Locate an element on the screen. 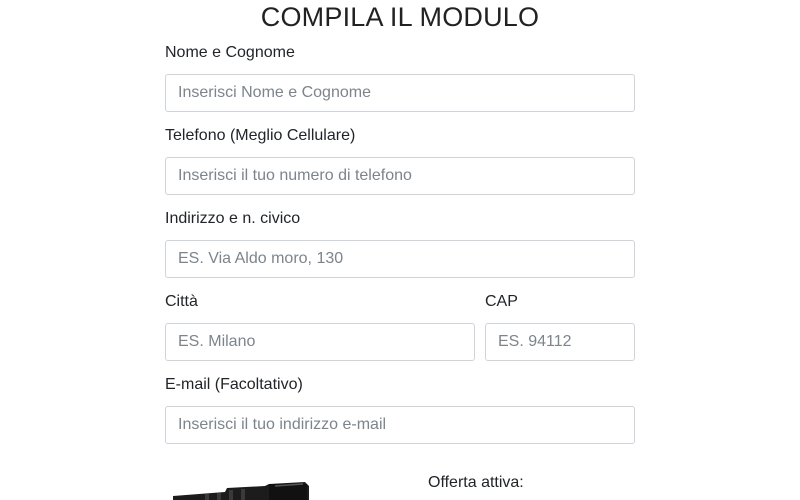  name-field-group: Nome e Cognome is located at coordinates (400, 77).